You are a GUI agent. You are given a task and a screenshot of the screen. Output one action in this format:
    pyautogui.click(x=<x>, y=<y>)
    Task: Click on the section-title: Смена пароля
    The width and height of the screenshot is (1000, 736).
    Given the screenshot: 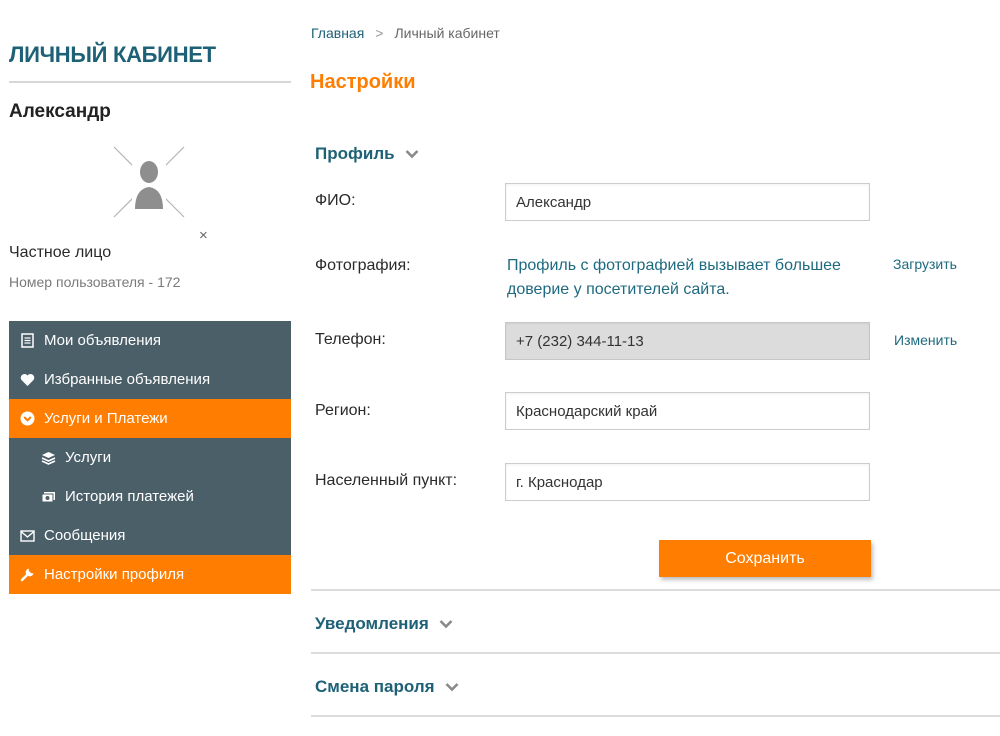 What is the action you would take?
    pyautogui.click(x=375, y=686)
    